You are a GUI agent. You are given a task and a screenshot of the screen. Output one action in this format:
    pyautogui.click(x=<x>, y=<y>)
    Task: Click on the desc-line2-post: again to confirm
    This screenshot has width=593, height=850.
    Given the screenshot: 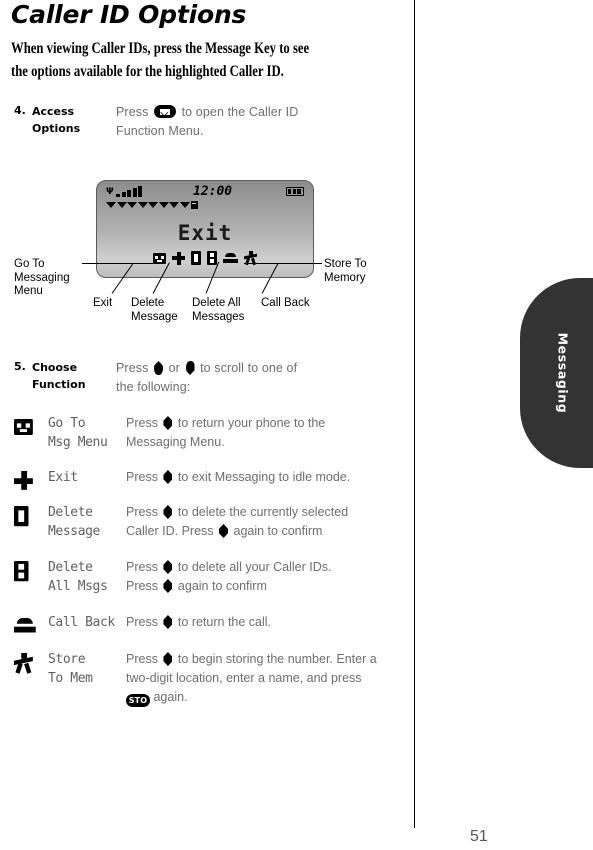 What is the action you would take?
    pyautogui.click(x=278, y=531)
    